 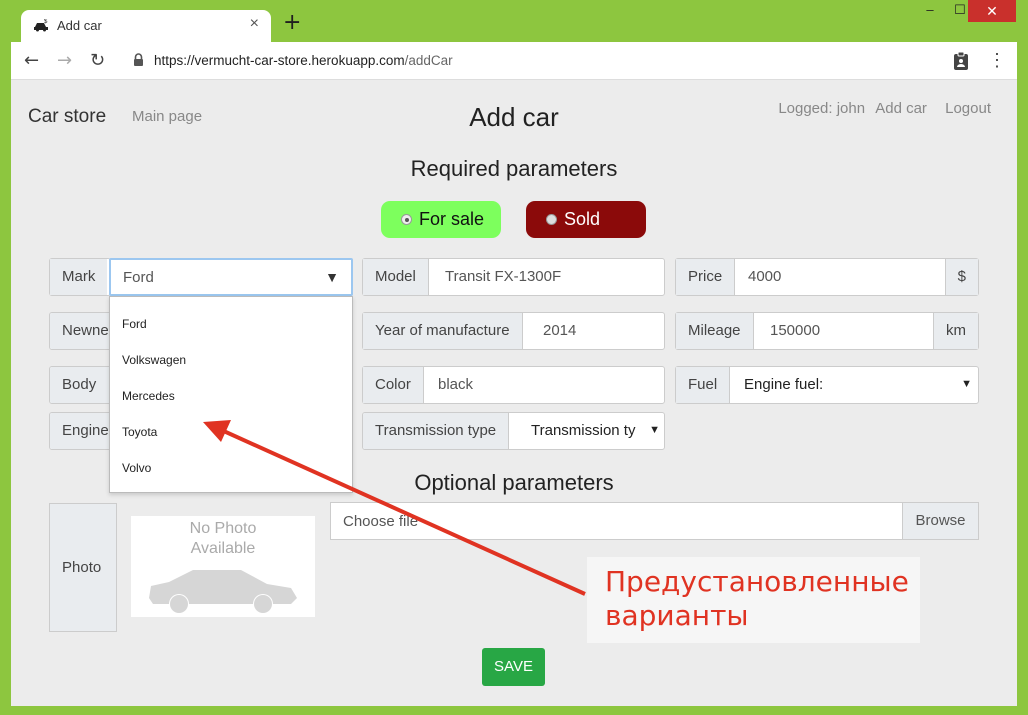 I want to click on transmission-select: Transmission tу, so click(x=585, y=430).